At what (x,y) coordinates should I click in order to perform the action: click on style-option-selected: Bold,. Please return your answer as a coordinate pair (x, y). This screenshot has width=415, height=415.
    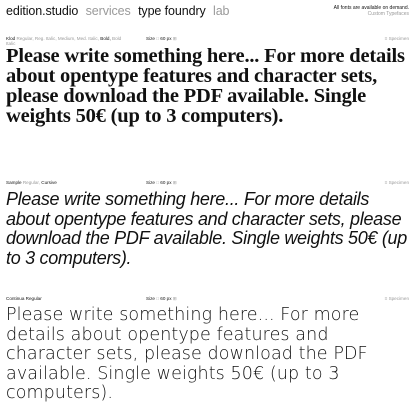
    Looking at the image, I should click on (105, 38).